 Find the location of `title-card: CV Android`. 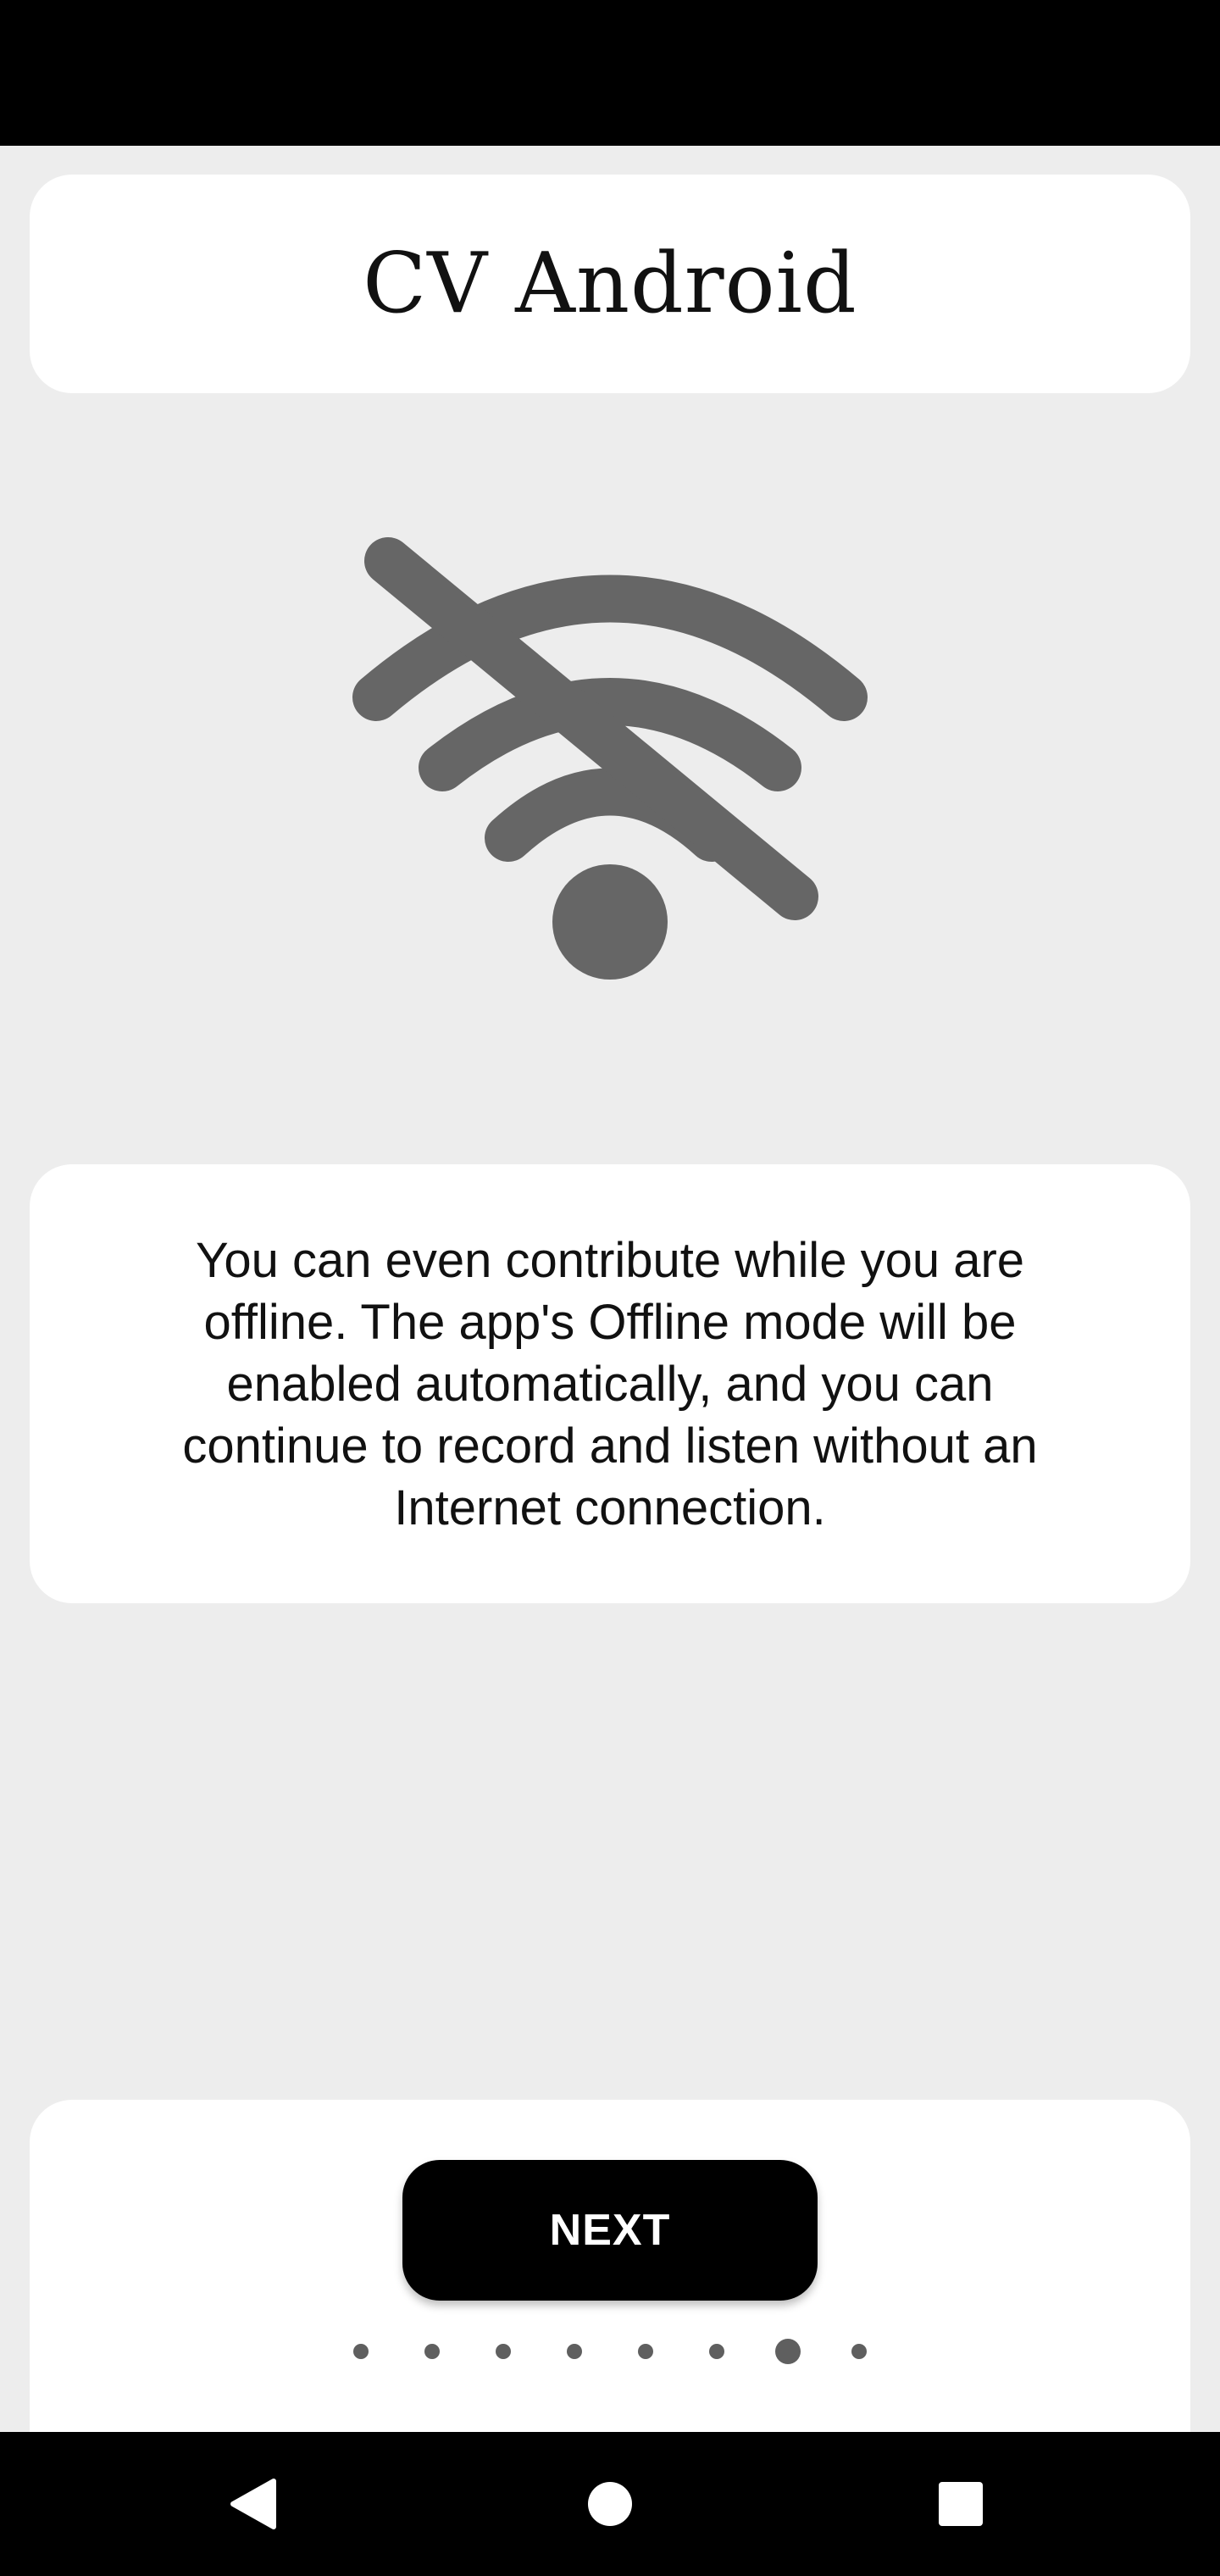

title-card: CV Android is located at coordinates (610, 284).